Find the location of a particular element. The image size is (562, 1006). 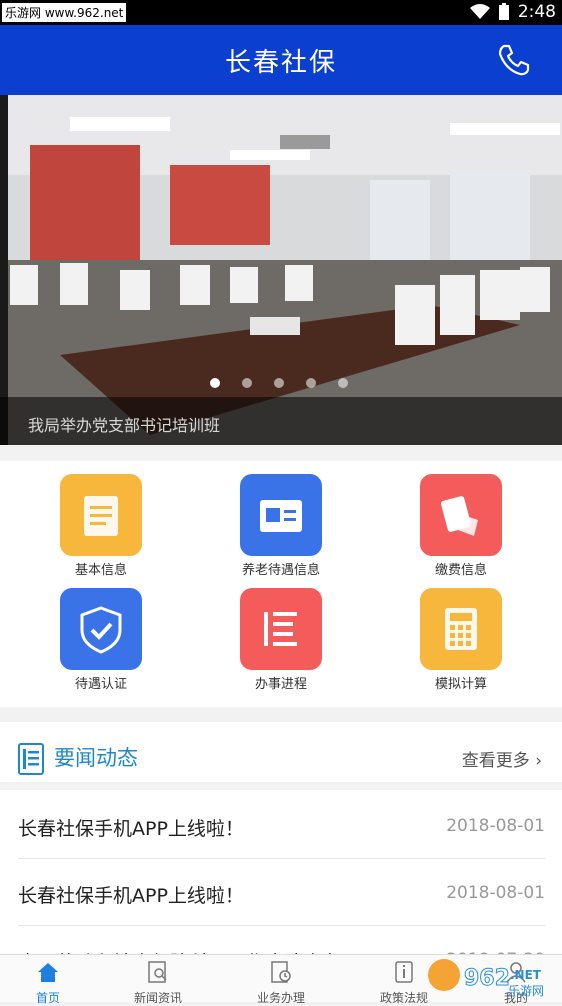

tab-label: 新闻资讯 is located at coordinates (157, 998).